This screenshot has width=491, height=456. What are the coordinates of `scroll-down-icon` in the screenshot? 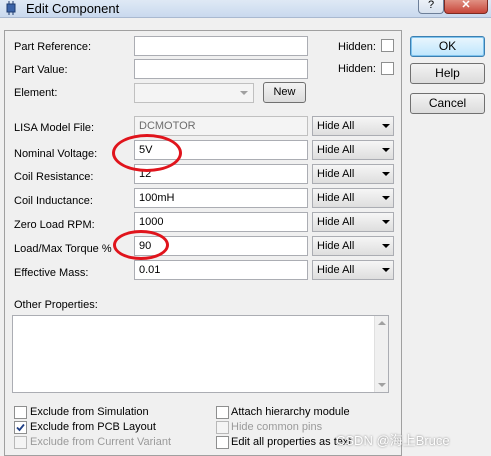 It's located at (382, 385).